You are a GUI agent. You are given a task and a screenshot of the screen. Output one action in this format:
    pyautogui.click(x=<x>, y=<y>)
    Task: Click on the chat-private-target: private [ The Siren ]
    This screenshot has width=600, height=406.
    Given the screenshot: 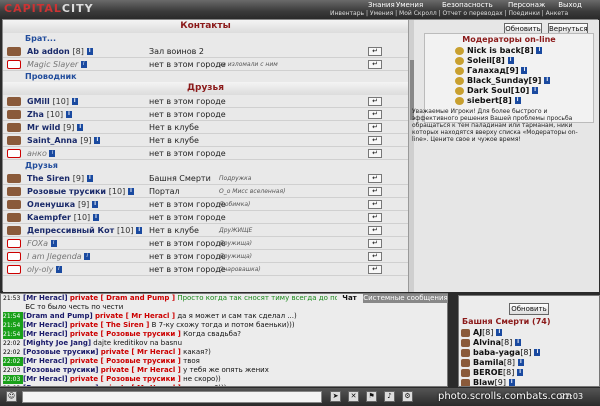 What is the action you would take?
    pyautogui.click(x=110, y=325)
    